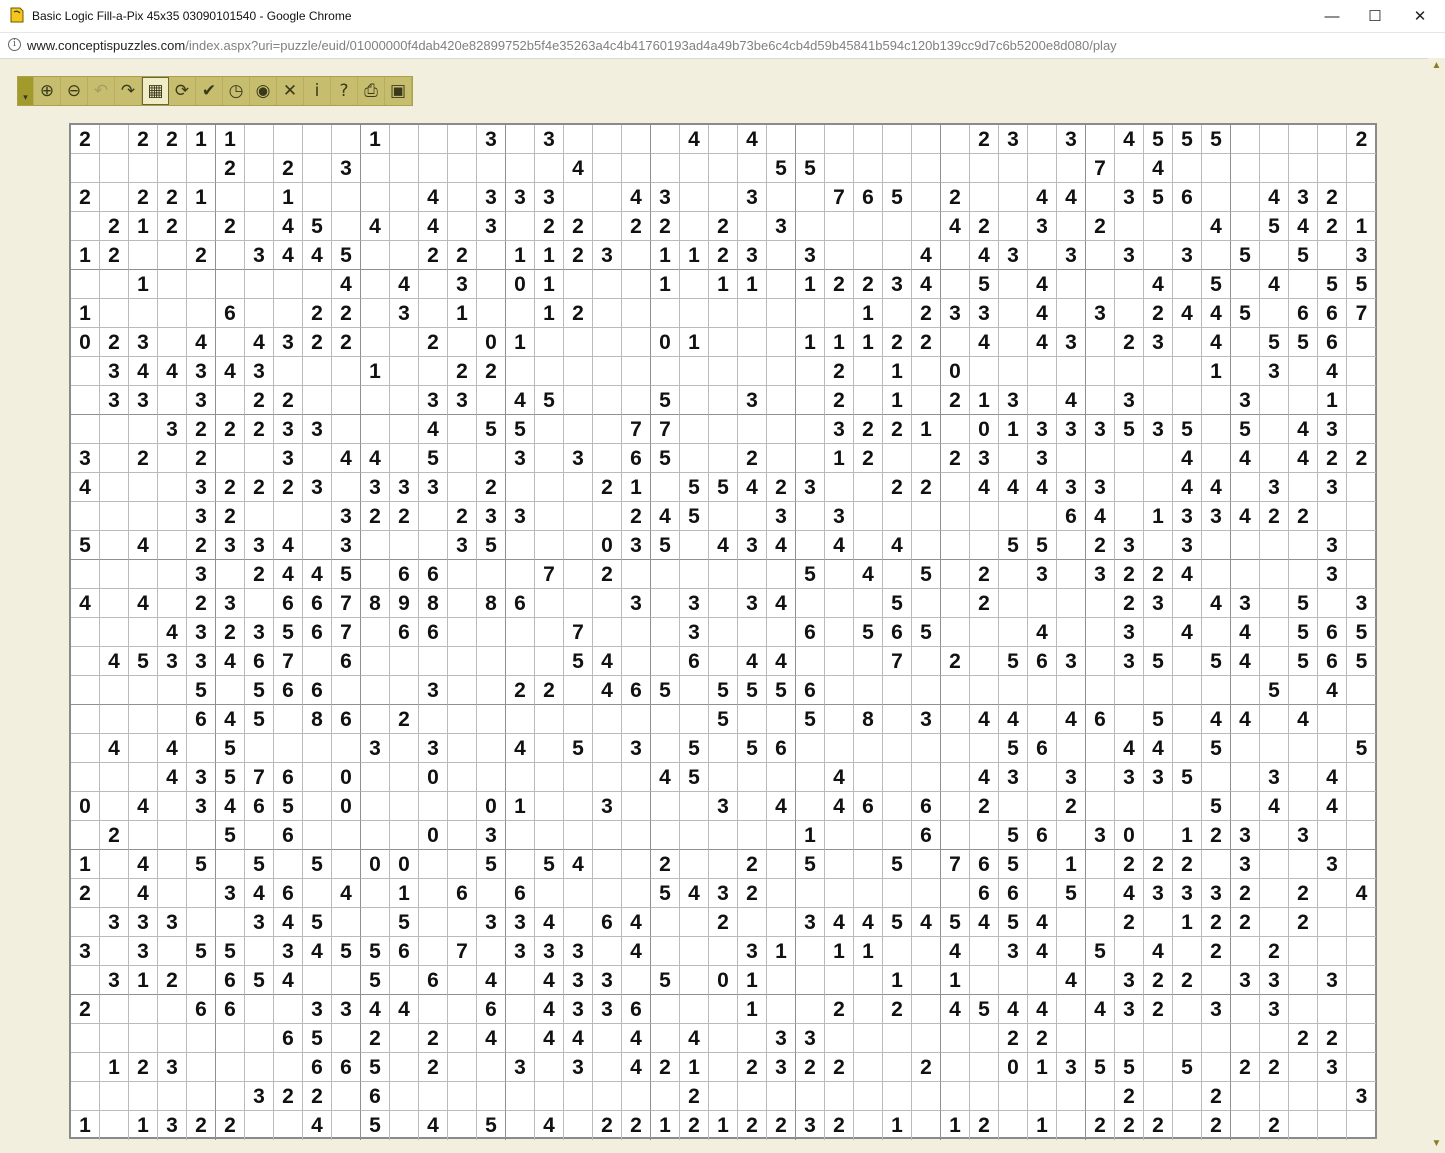  What do you see at coordinates (1129, 835) in the screenshot?
I see `puzzle-cell: 0` at bounding box center [1129, 835].